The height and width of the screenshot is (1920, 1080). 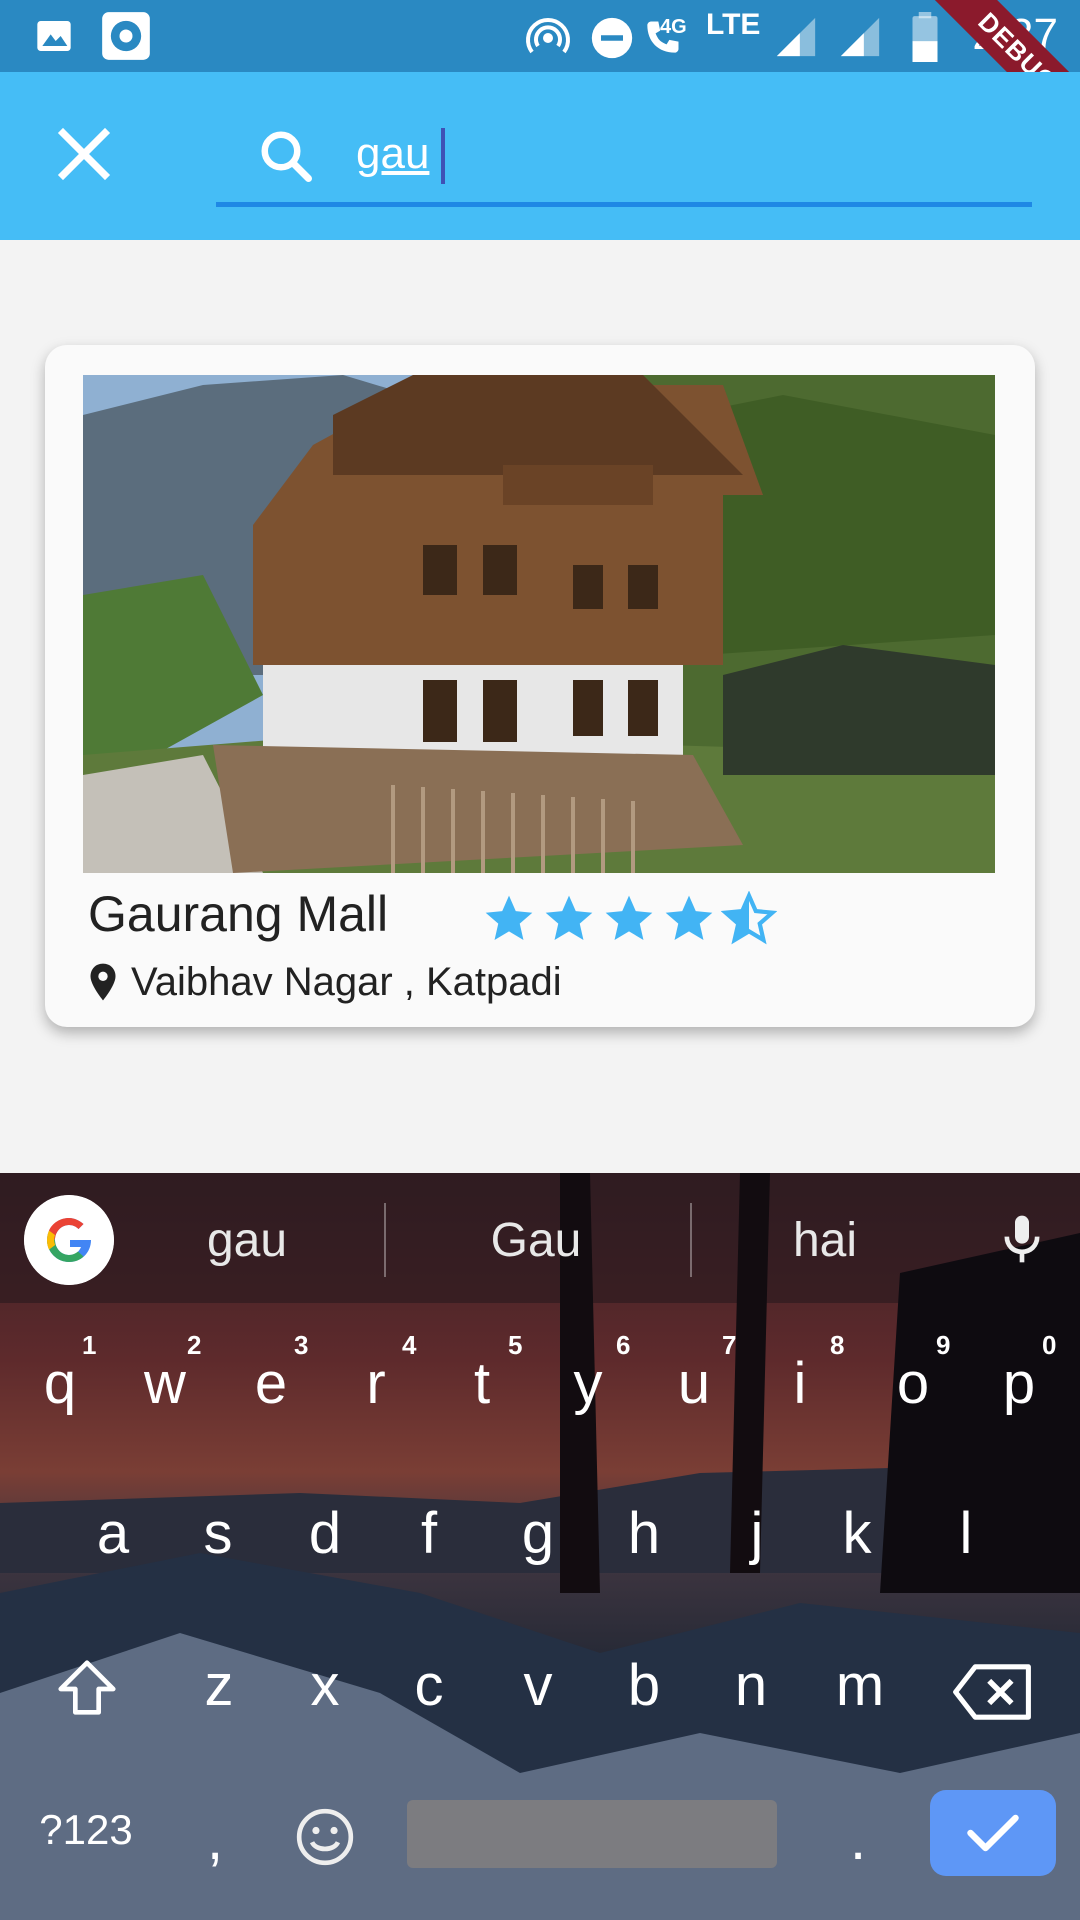 What do you see at coordinates (733, 24) in the screenshot?
I see `network-type-label: LTE` at bounding box center [733, 24].